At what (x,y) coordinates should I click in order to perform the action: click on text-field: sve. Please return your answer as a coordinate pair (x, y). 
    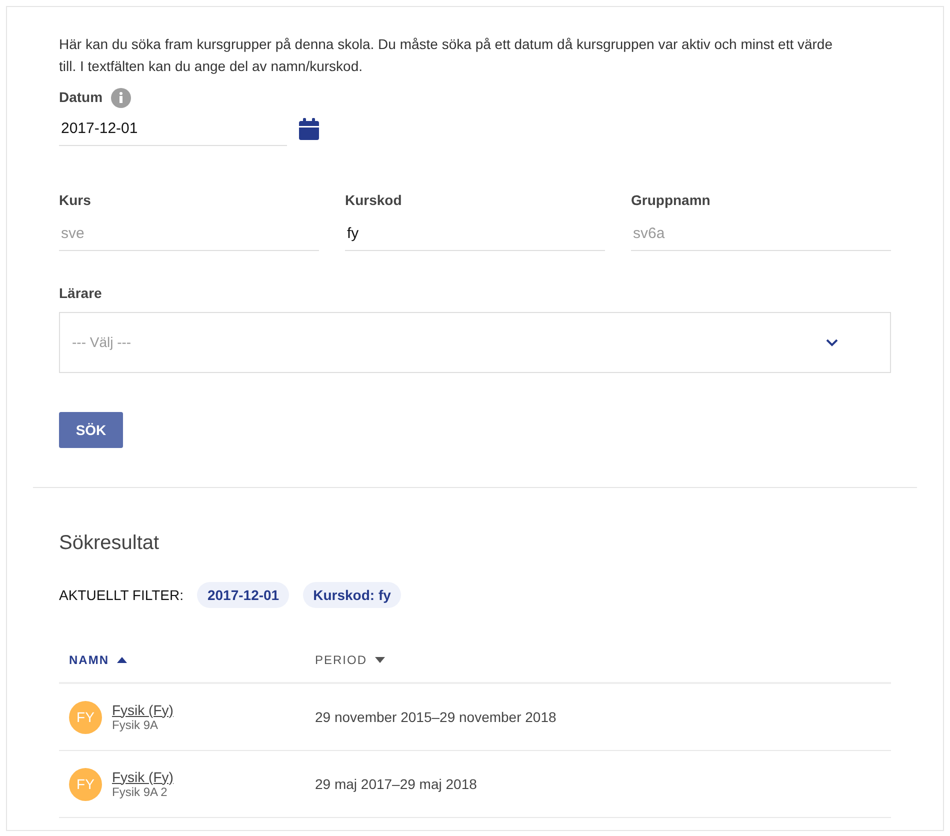
    Looking at the image, I should click on (189, 234).